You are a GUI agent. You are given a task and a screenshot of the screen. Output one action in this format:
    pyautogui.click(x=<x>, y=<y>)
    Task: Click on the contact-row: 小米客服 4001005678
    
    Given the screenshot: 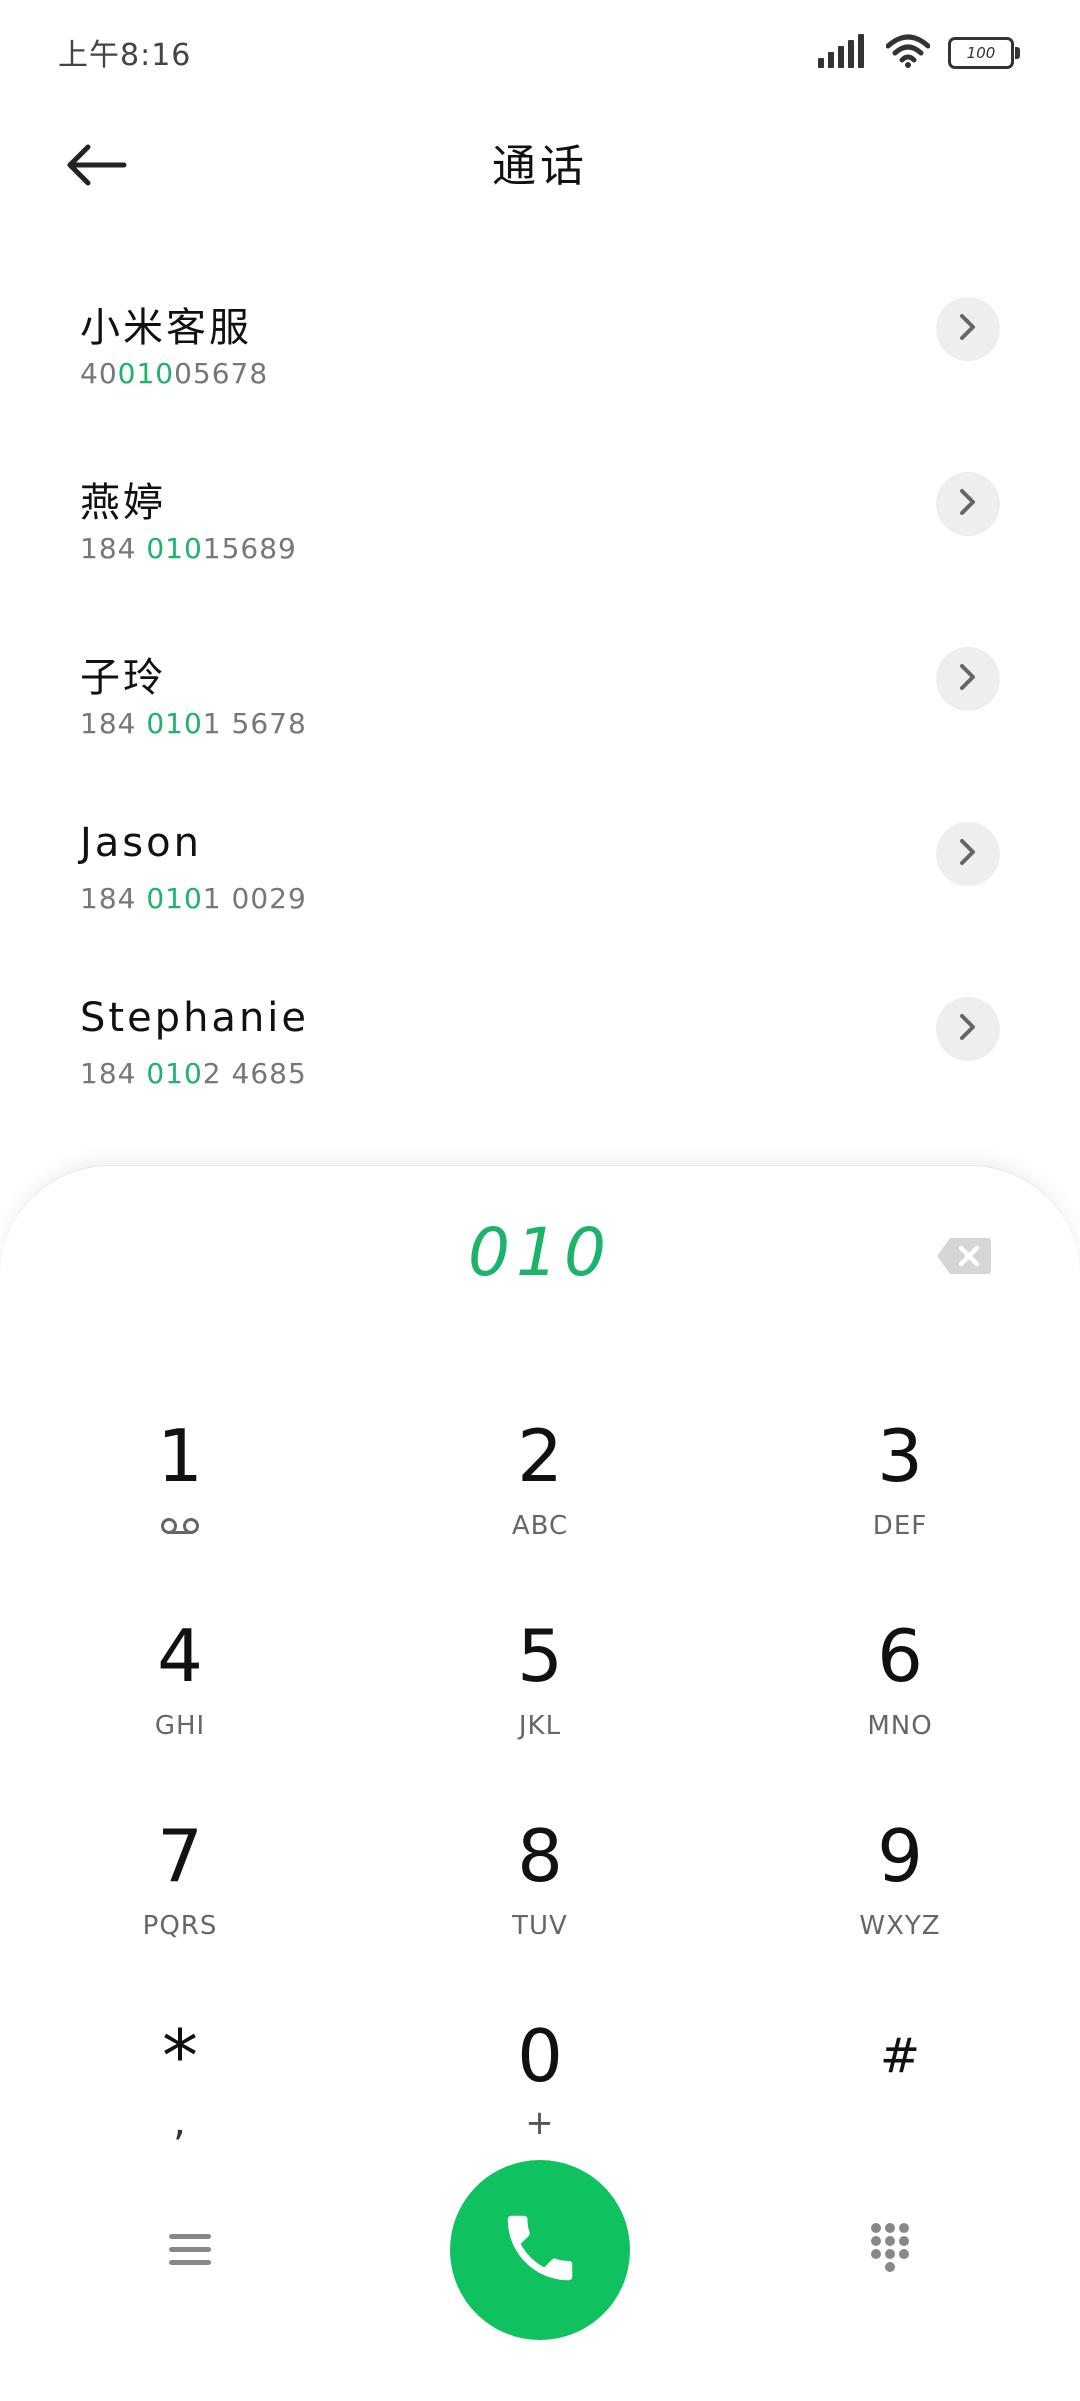 What is the action you would take?
    pyautogui.click(x=540, y=352)
    